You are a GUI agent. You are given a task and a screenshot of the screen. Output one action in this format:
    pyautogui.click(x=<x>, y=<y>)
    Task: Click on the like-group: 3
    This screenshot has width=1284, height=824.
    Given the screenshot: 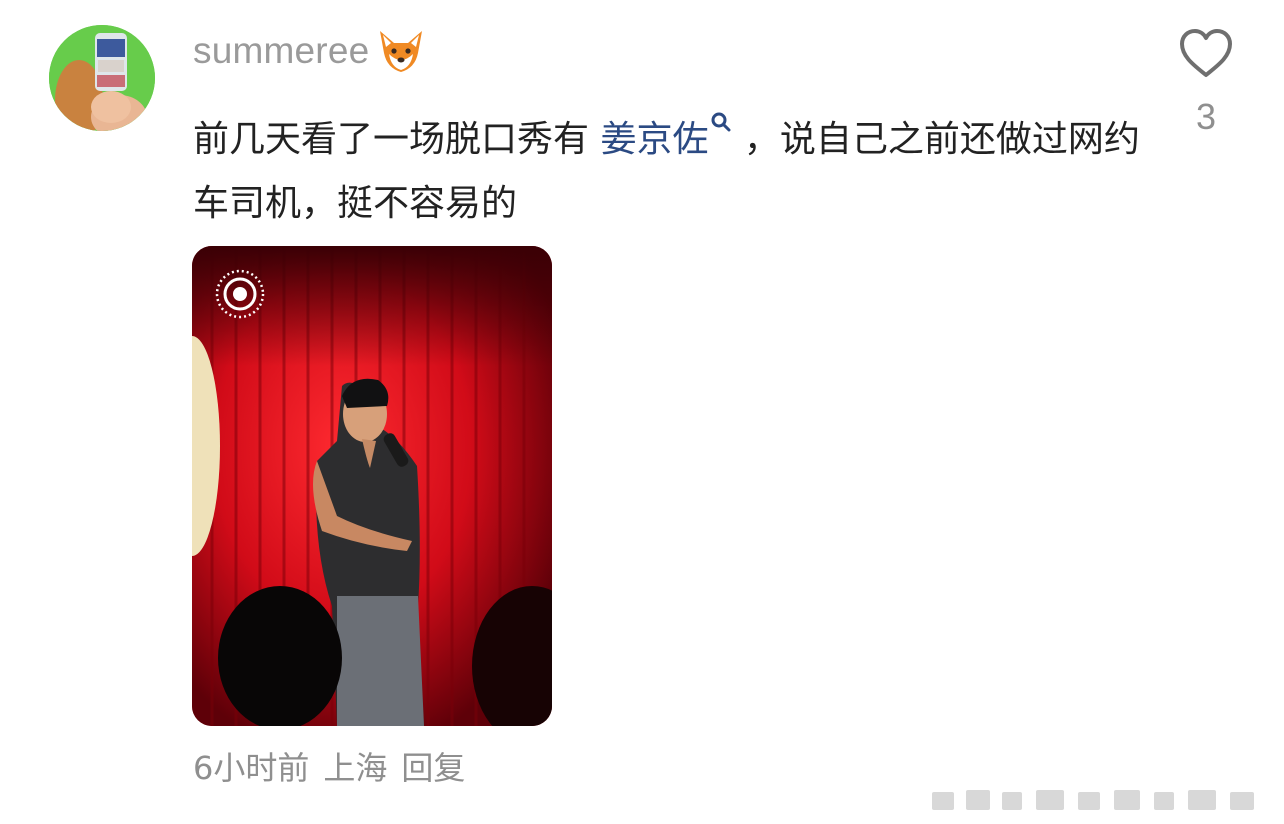 What is the action you would take?
    pyautogui.click(x=1206, y=81)
    